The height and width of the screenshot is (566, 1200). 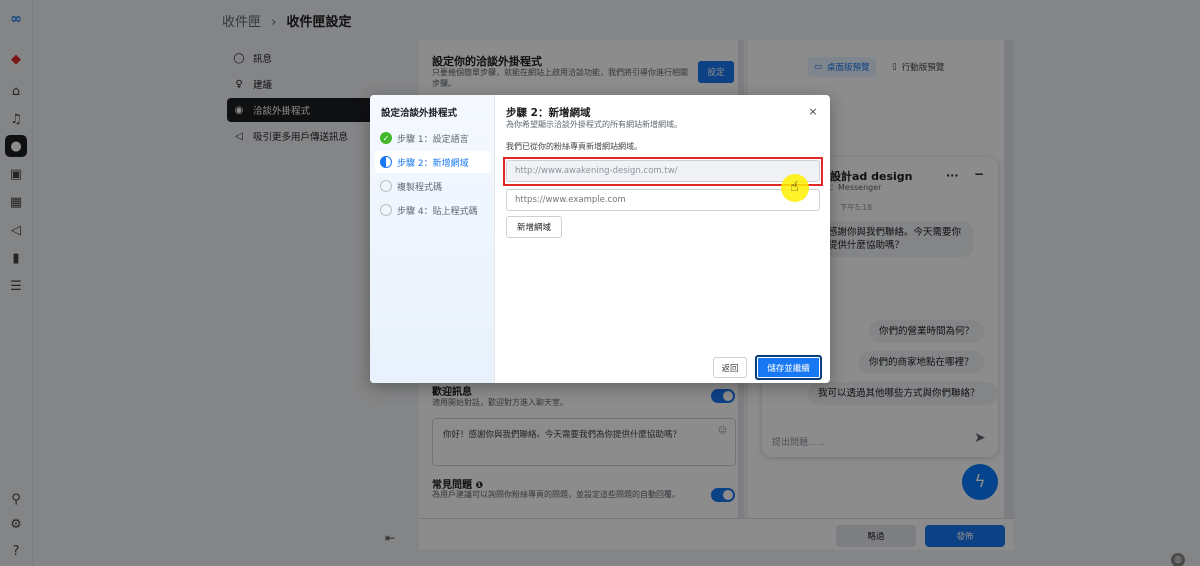 What do you see at coordinates (594, 124) in the screenshot?
I see `dialog-subtitle: 為你希望顯示洽談外掛程式的所有網站新增網域。` at bounding box center [594, 124].